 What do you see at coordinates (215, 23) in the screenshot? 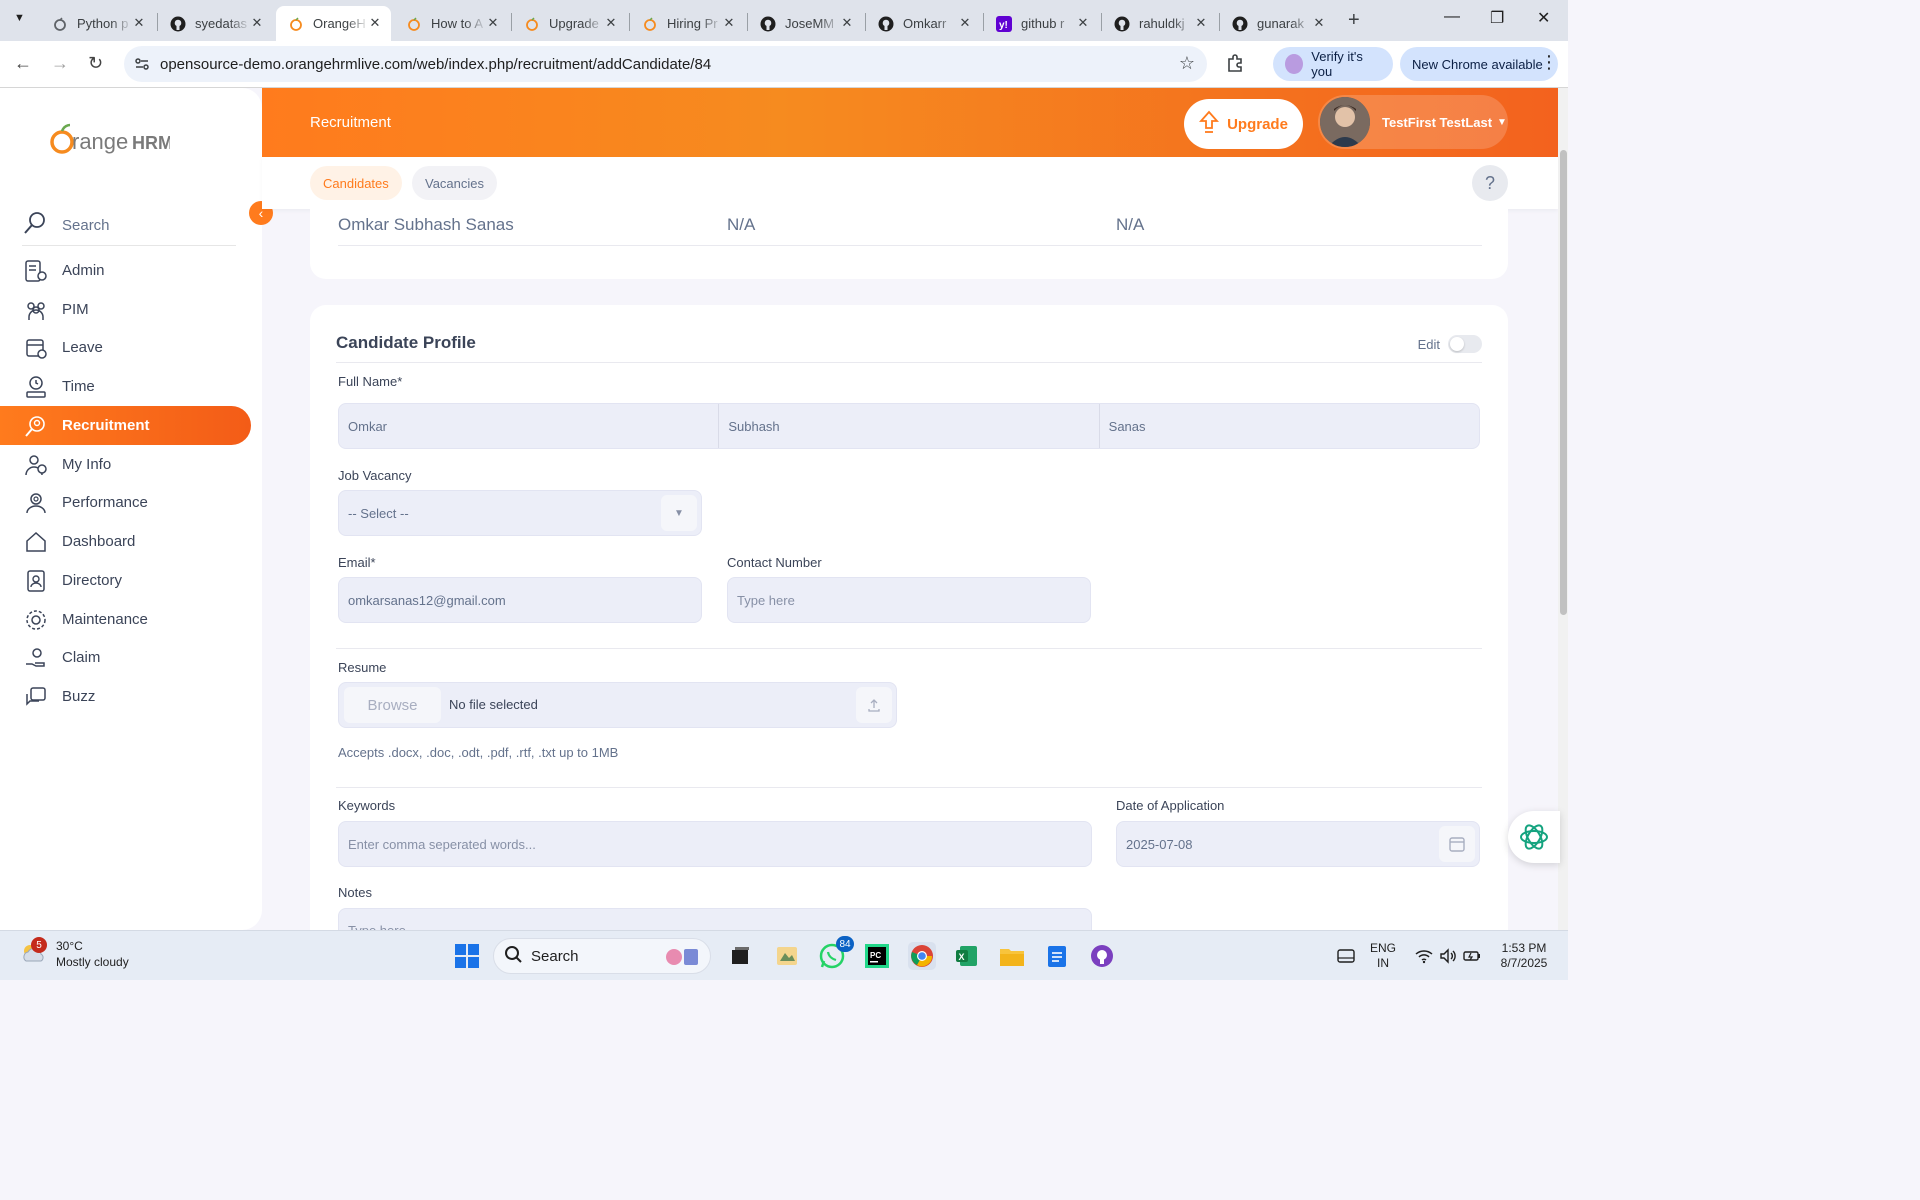
I see `browser-tab: syedatas ✕` at bounding box center [215, 23].